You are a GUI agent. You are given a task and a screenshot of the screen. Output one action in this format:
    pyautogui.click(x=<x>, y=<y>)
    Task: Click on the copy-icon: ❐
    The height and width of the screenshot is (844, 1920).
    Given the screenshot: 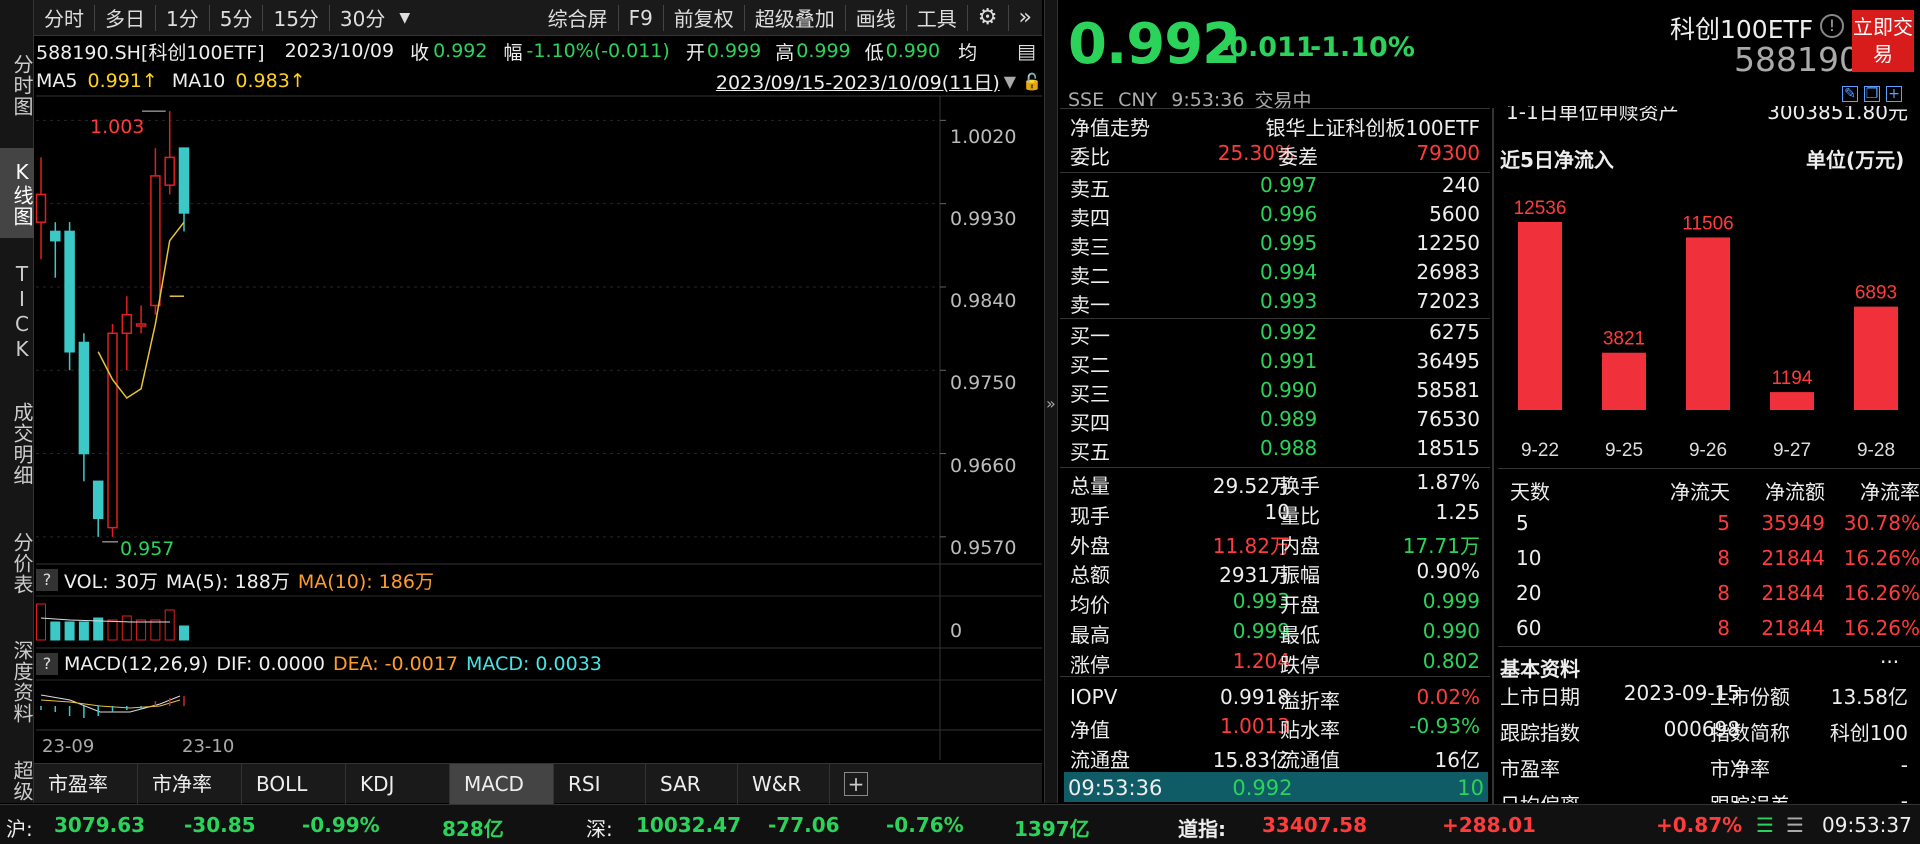 What is the action you would take?
    pyautogui.click(x=1872, y=94)
    